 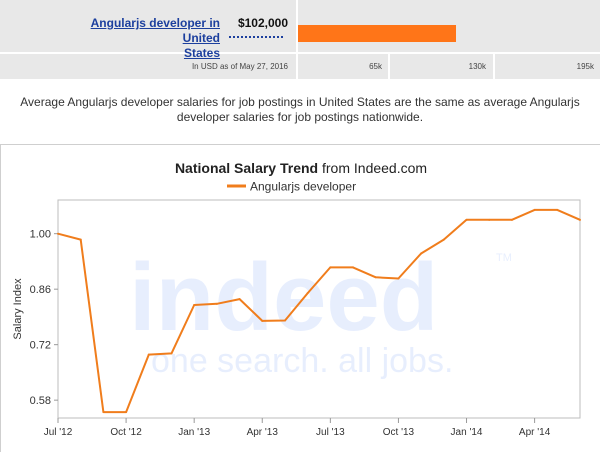 I want to click on salary-underline, so click(x=256, y=37).